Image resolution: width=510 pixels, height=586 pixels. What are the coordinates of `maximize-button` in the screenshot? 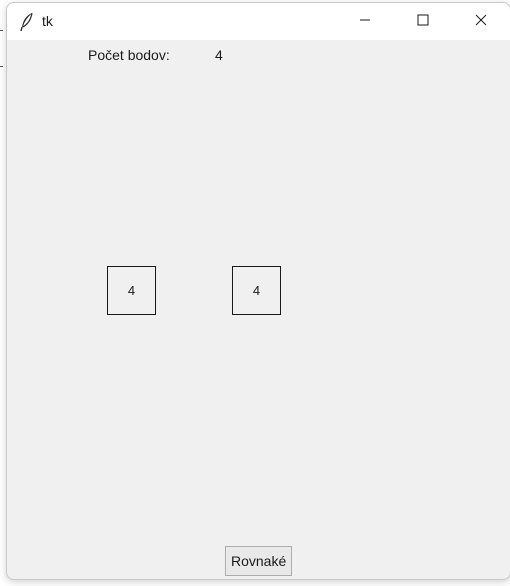 It's located at (423, 21).